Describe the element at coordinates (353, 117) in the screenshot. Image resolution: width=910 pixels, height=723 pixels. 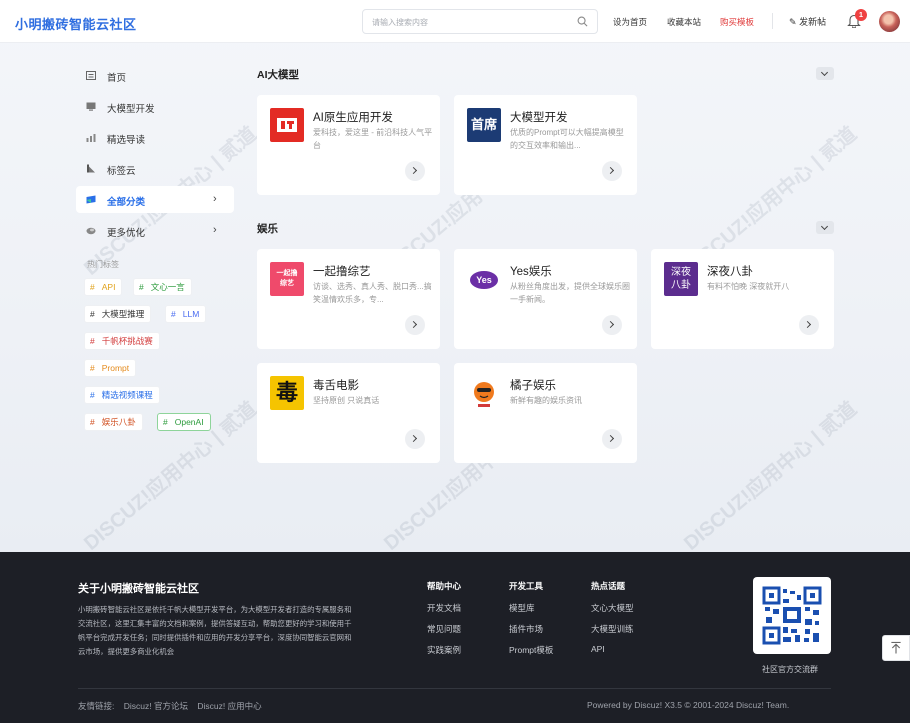
I see `forum-title: AI原生应用开发` at that location.